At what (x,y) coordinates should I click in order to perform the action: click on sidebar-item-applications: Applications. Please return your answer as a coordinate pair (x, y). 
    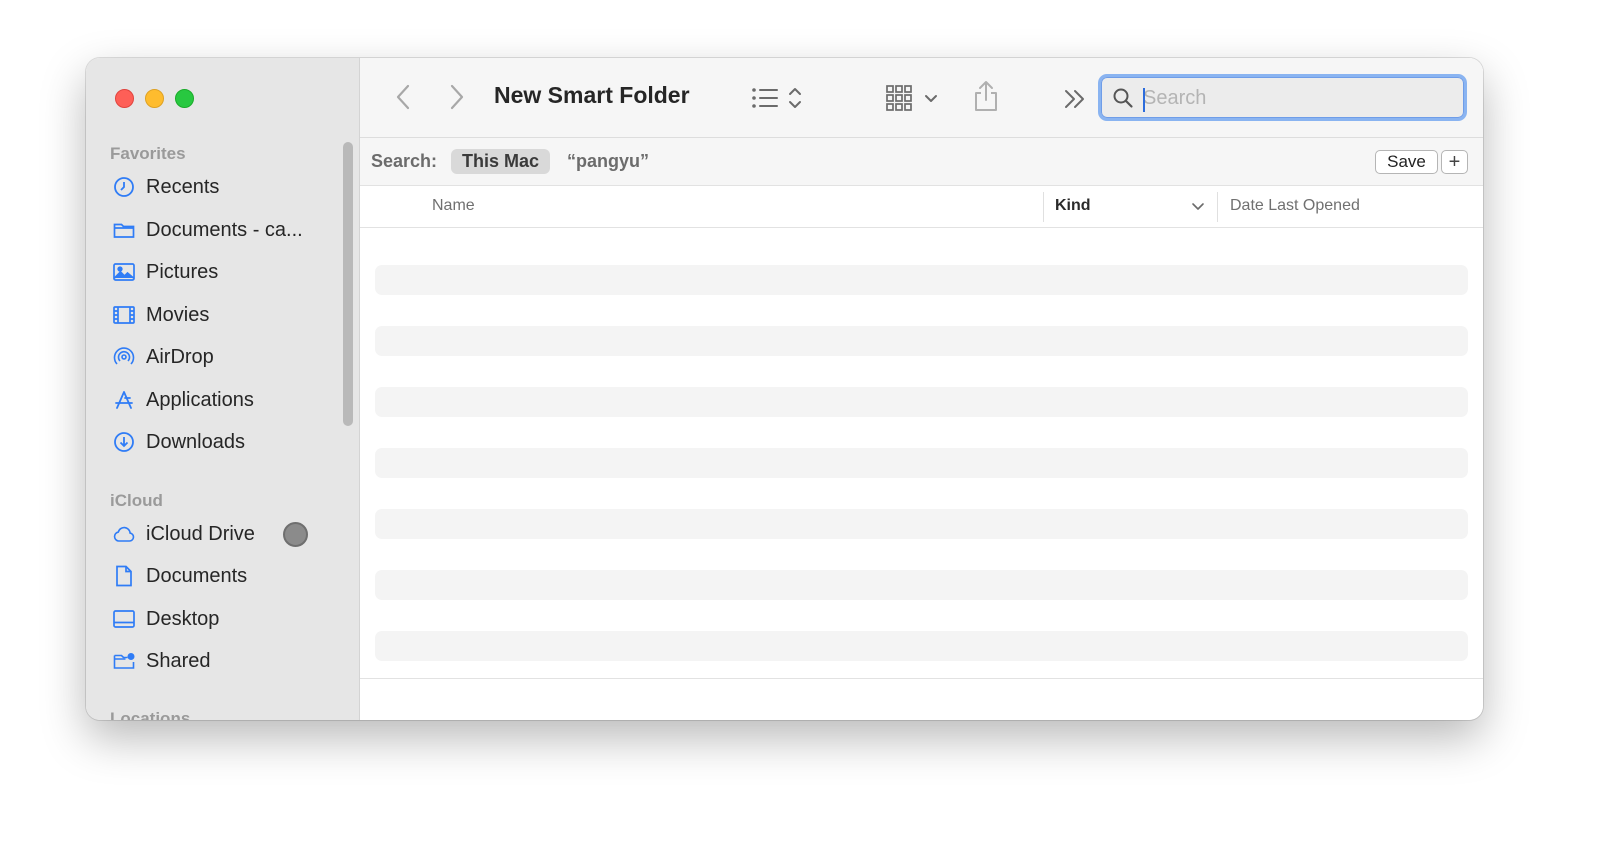
    Looking at the image, I should click on (222, 400).